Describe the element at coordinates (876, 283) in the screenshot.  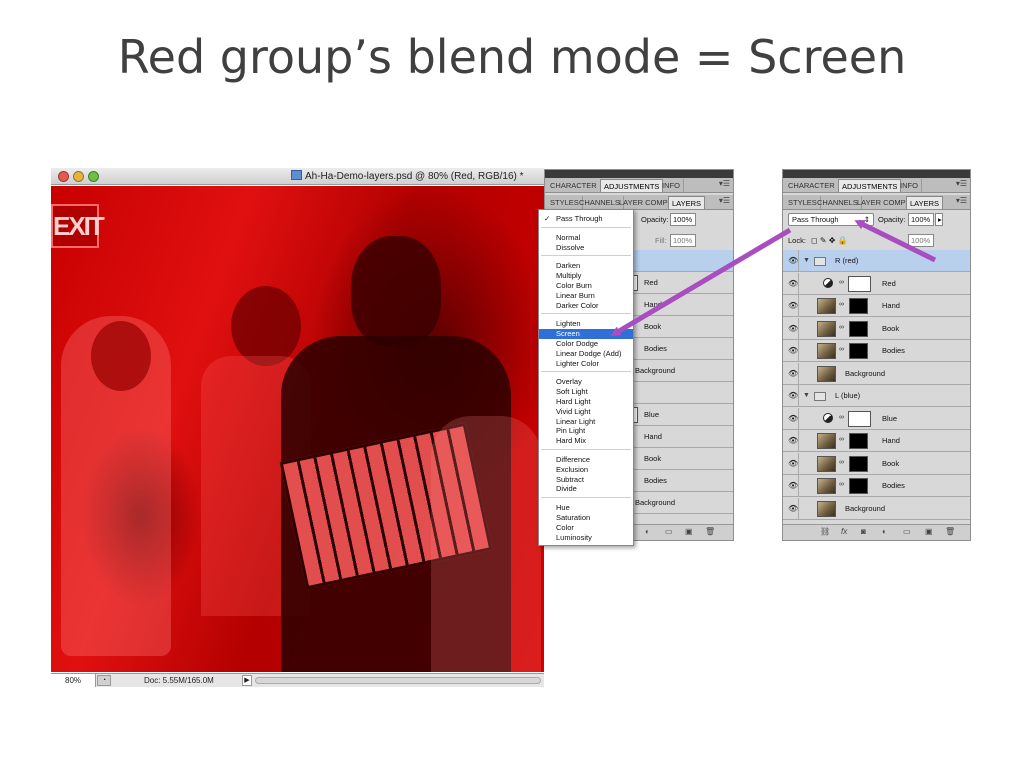
I see `layer-row: 👁 ∞ Red` at that location.